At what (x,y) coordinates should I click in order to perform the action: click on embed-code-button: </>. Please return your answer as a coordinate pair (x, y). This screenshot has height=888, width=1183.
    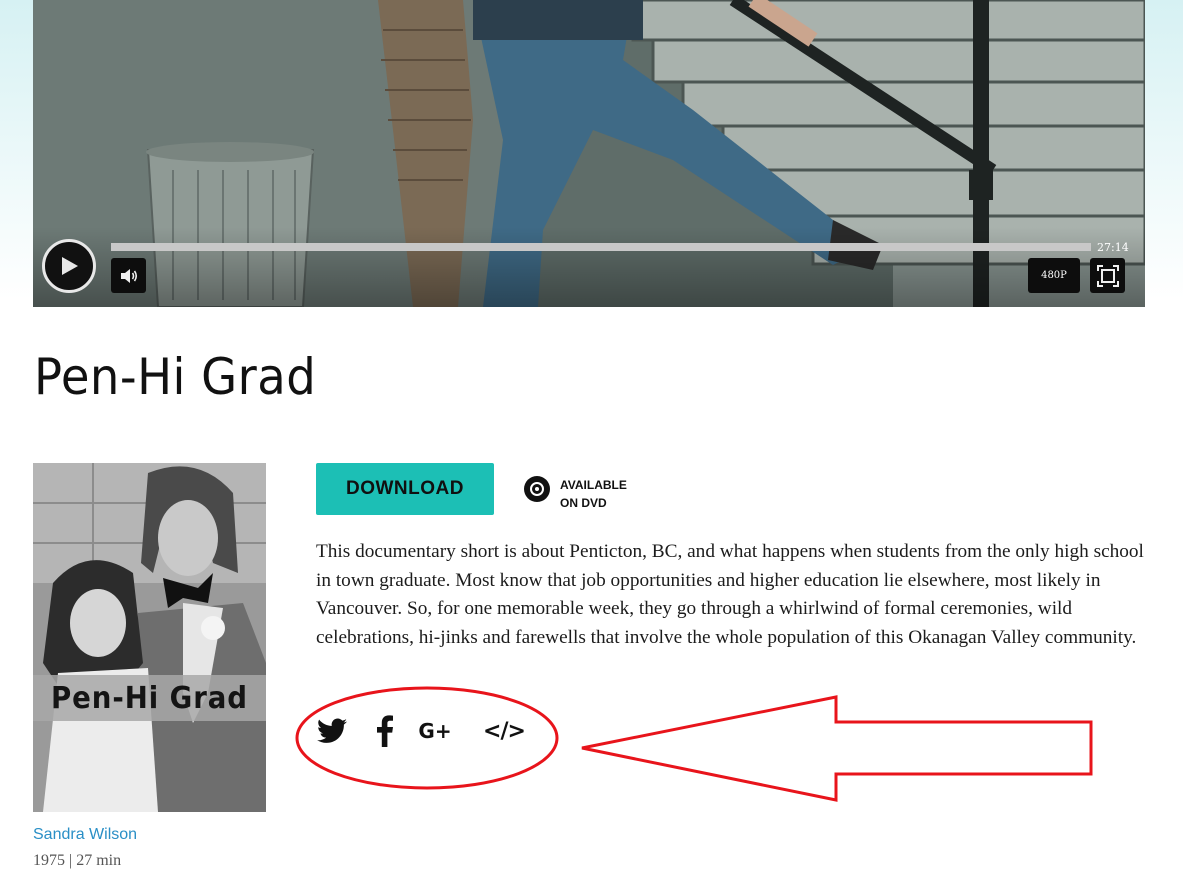
    Looking at the image, I should click on (504, 731).